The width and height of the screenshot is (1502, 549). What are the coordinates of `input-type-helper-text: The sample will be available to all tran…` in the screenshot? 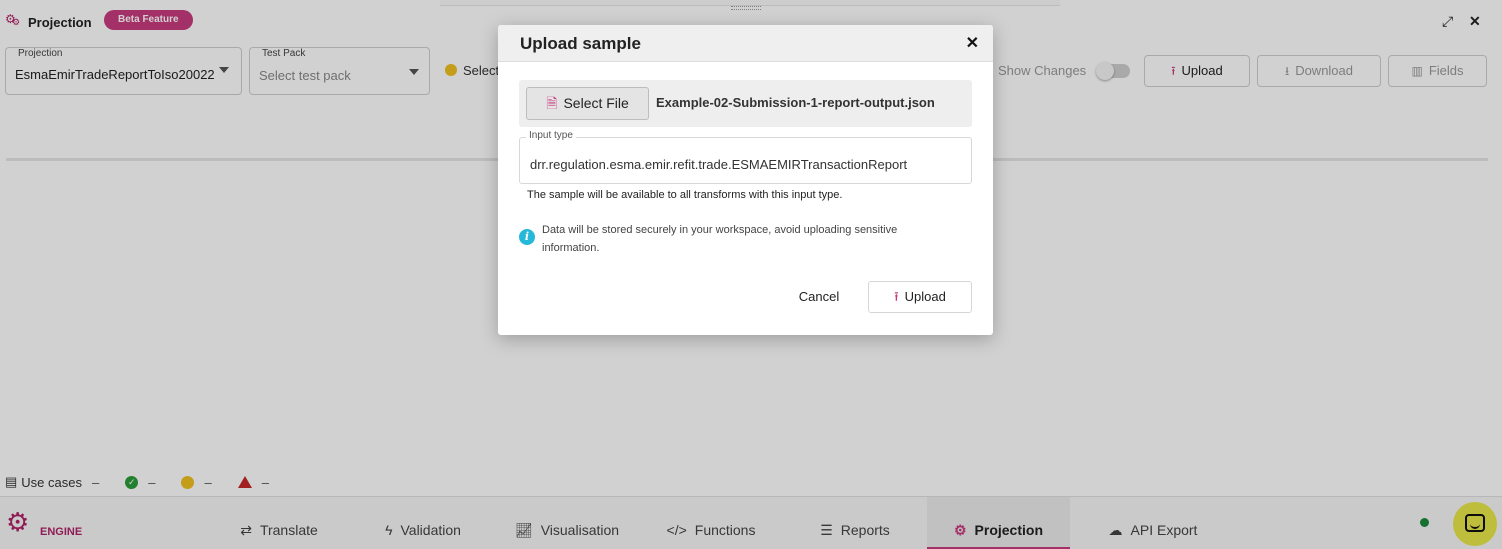 It's located at (685, 195).